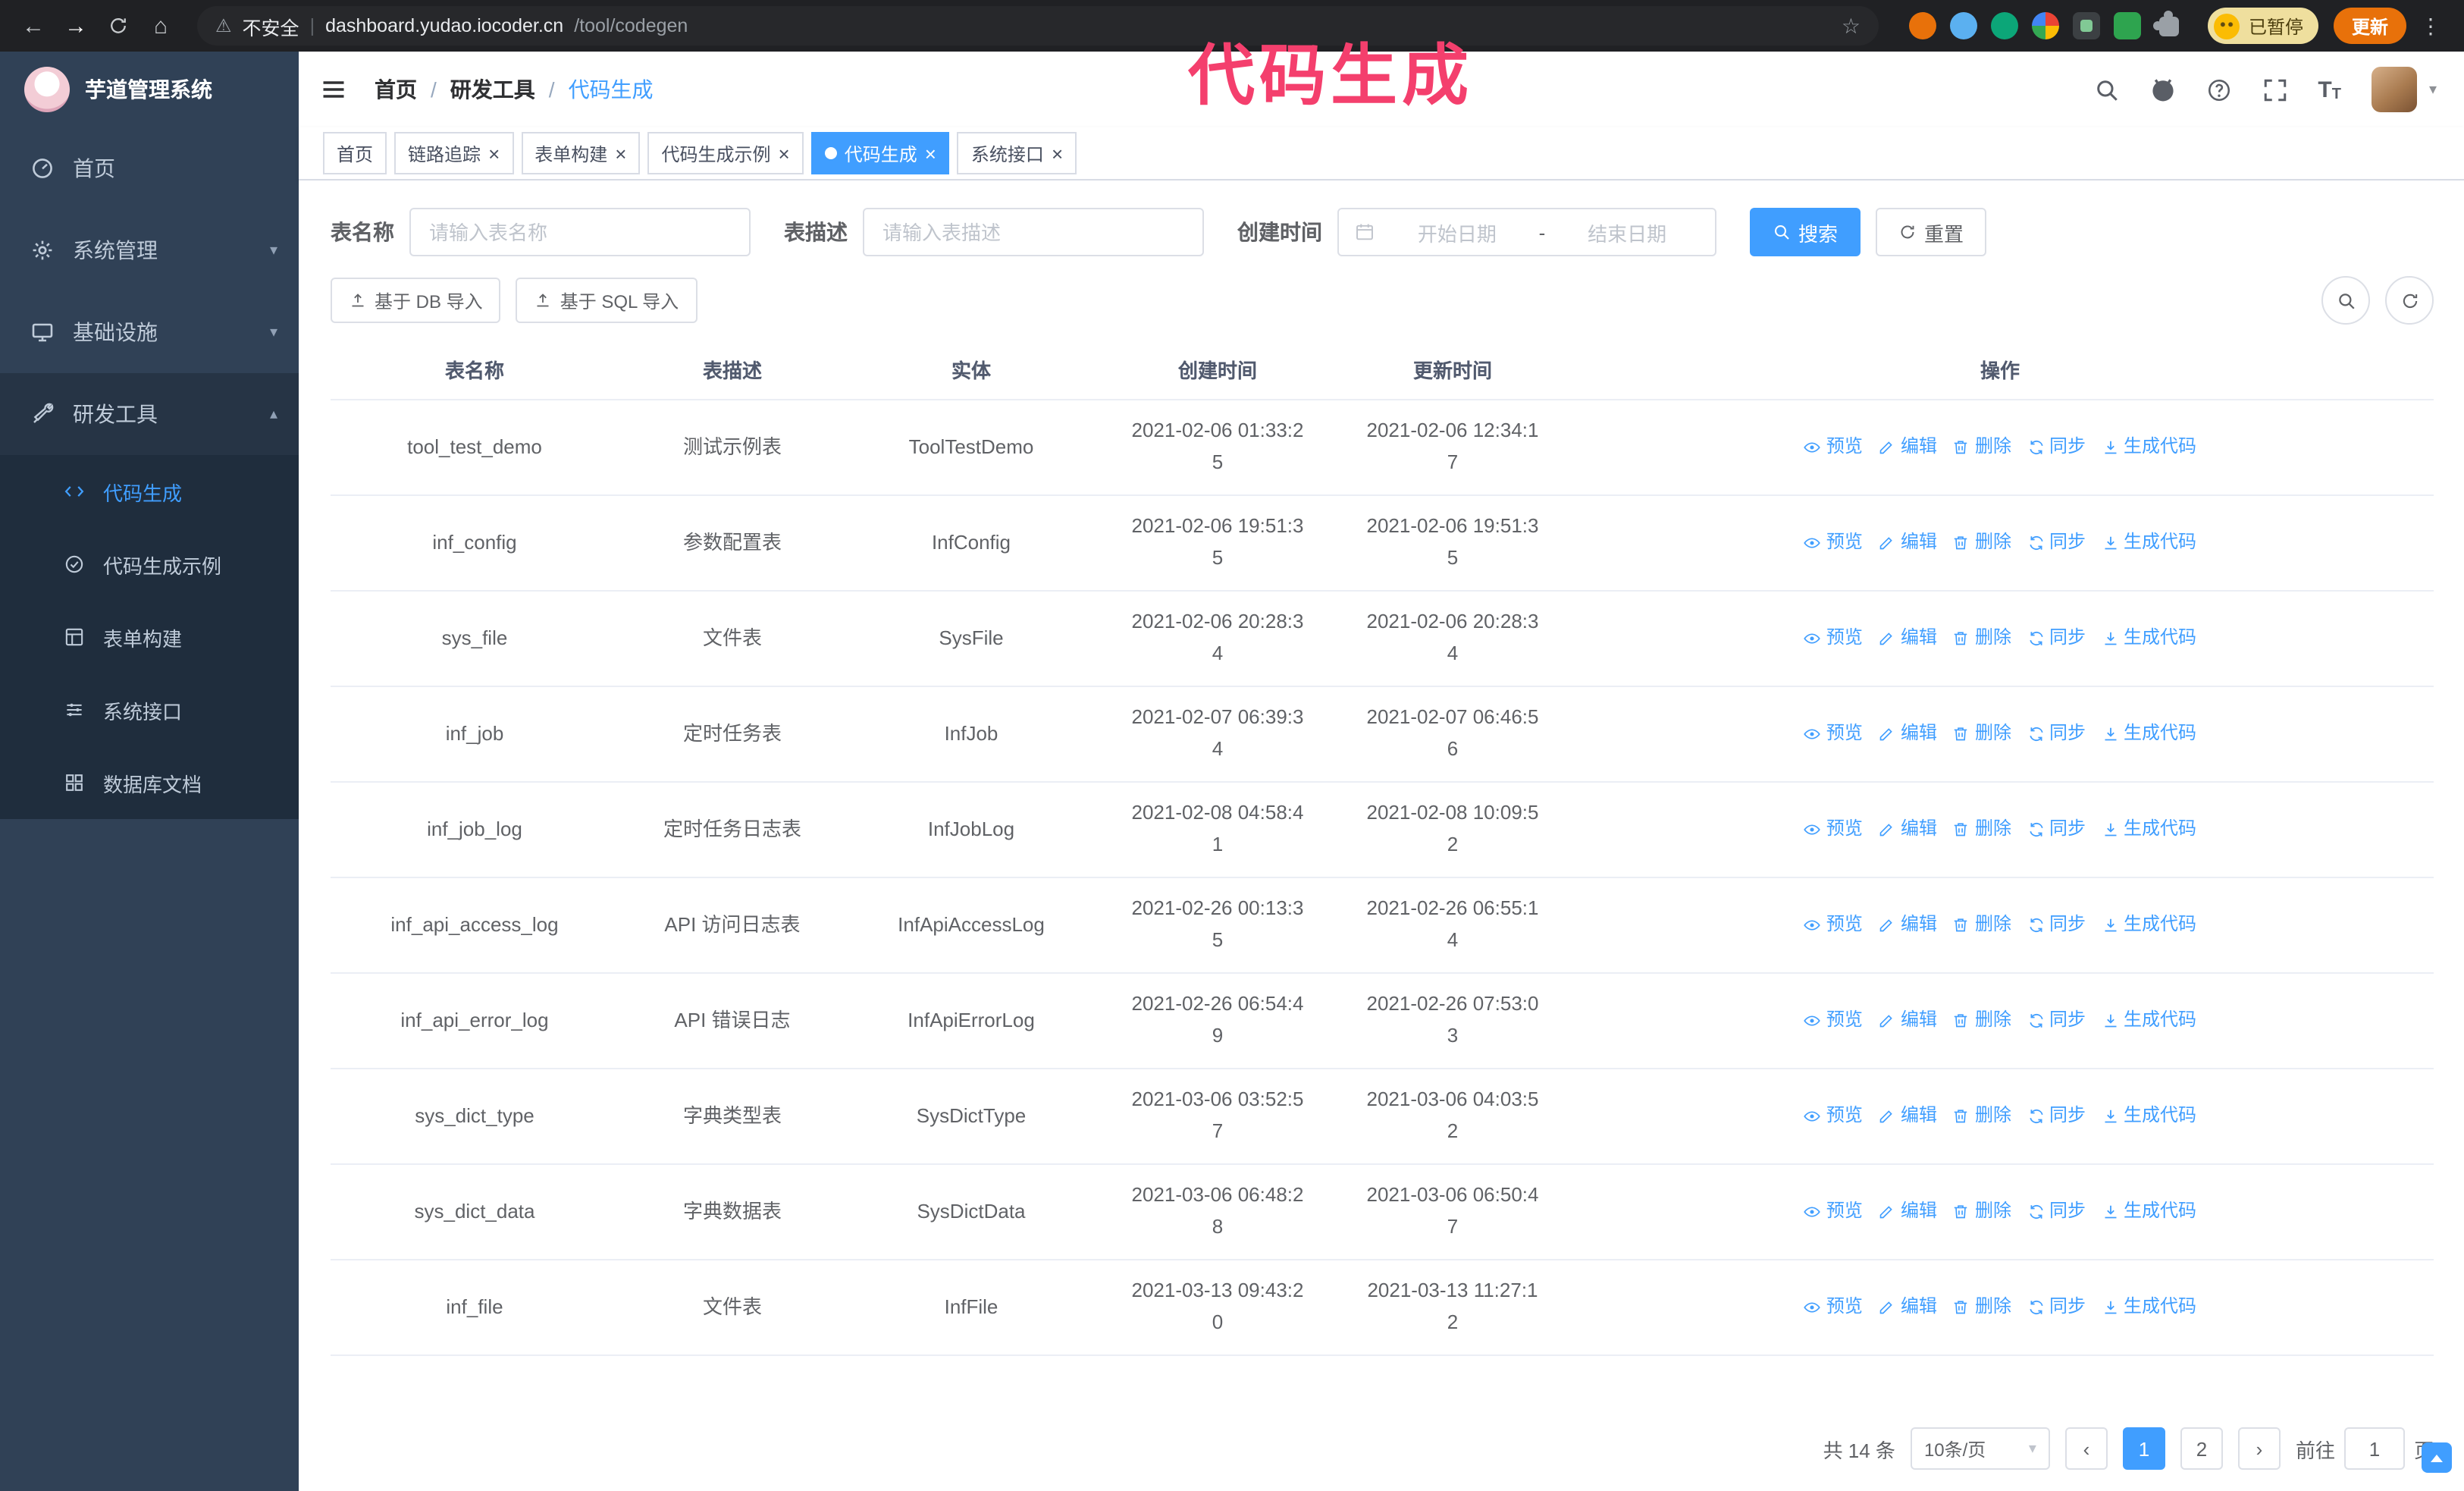 The height and width of the screenshot is (1491, 2464). Describe the element at coordinates (611, 89) in the screenshot. I see `breadcrumb-current: 代码生成` at that location.